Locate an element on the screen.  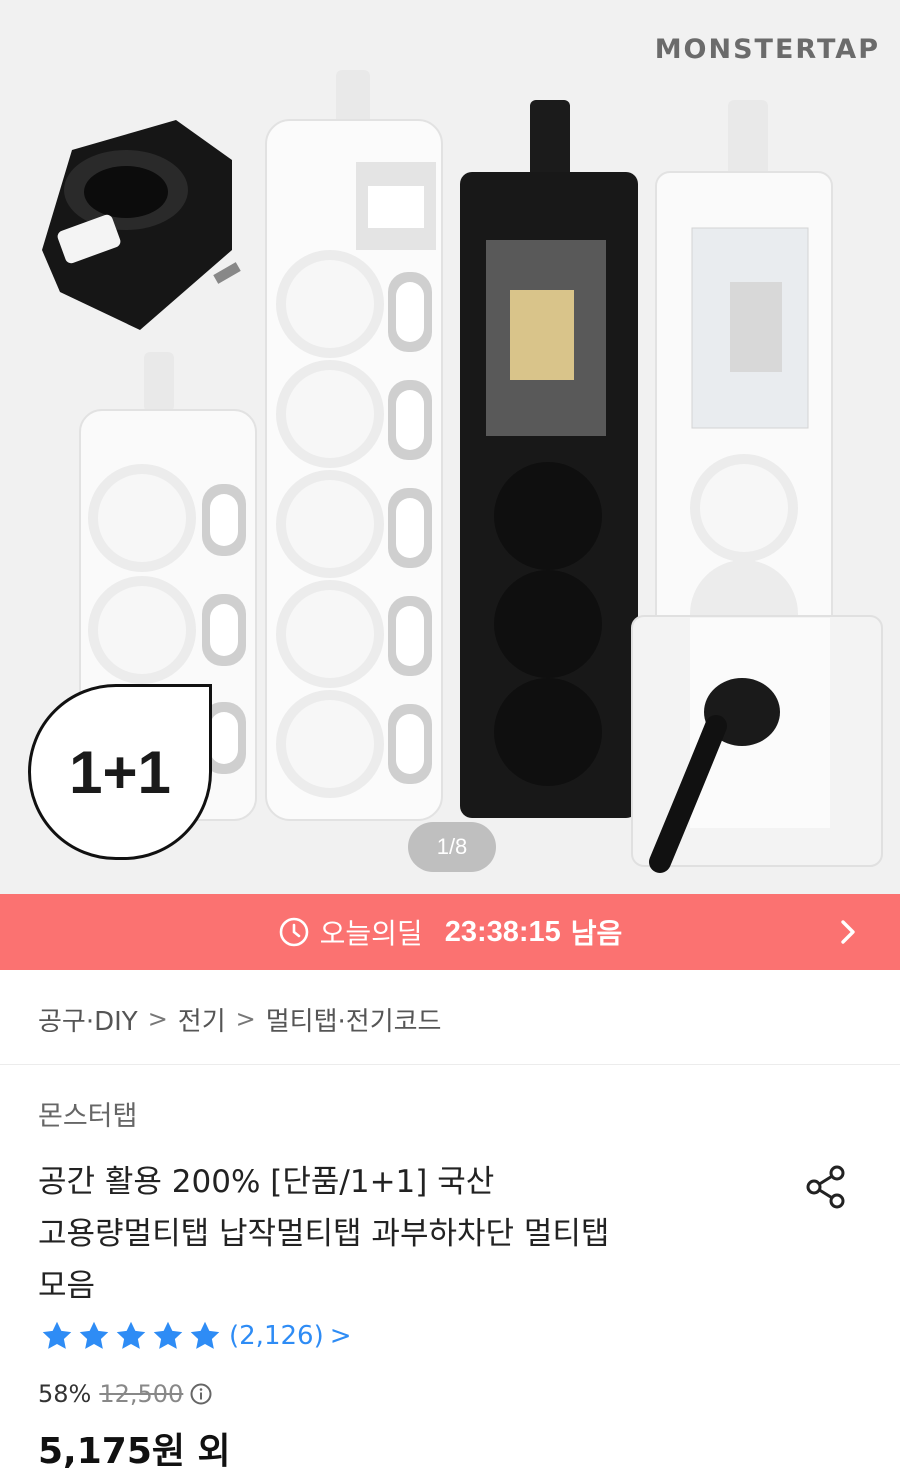
deal-countdown: 23:38:15 is located at coordinates (502, 931).